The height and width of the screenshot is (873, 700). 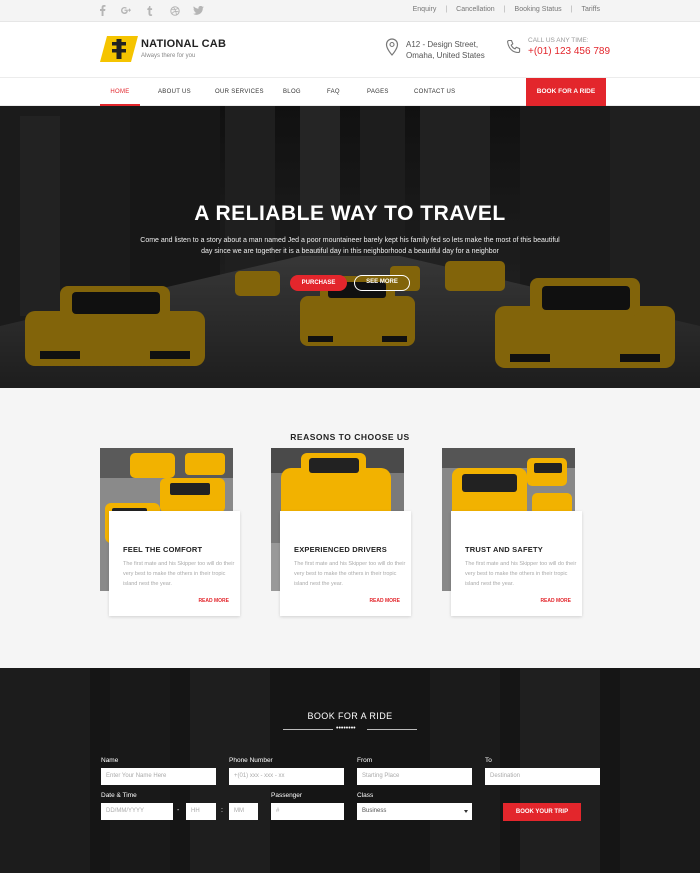 What do you see at coordinates (488, 760) in the screenshot?
I see `to-label: To` at bounding box center [488, 760].